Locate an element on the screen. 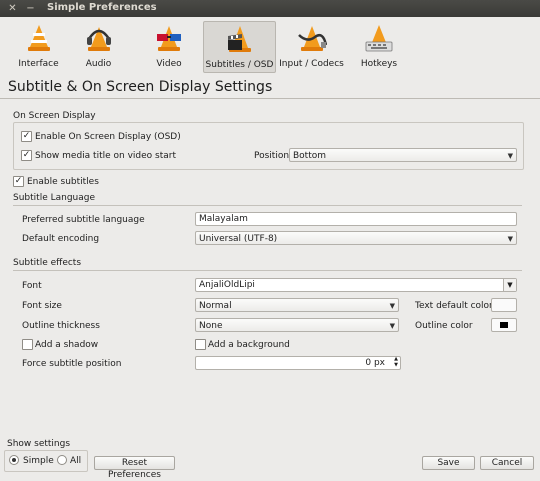  tab-hotkeys-label: Hotkeys is located at coordinates (379, 64).